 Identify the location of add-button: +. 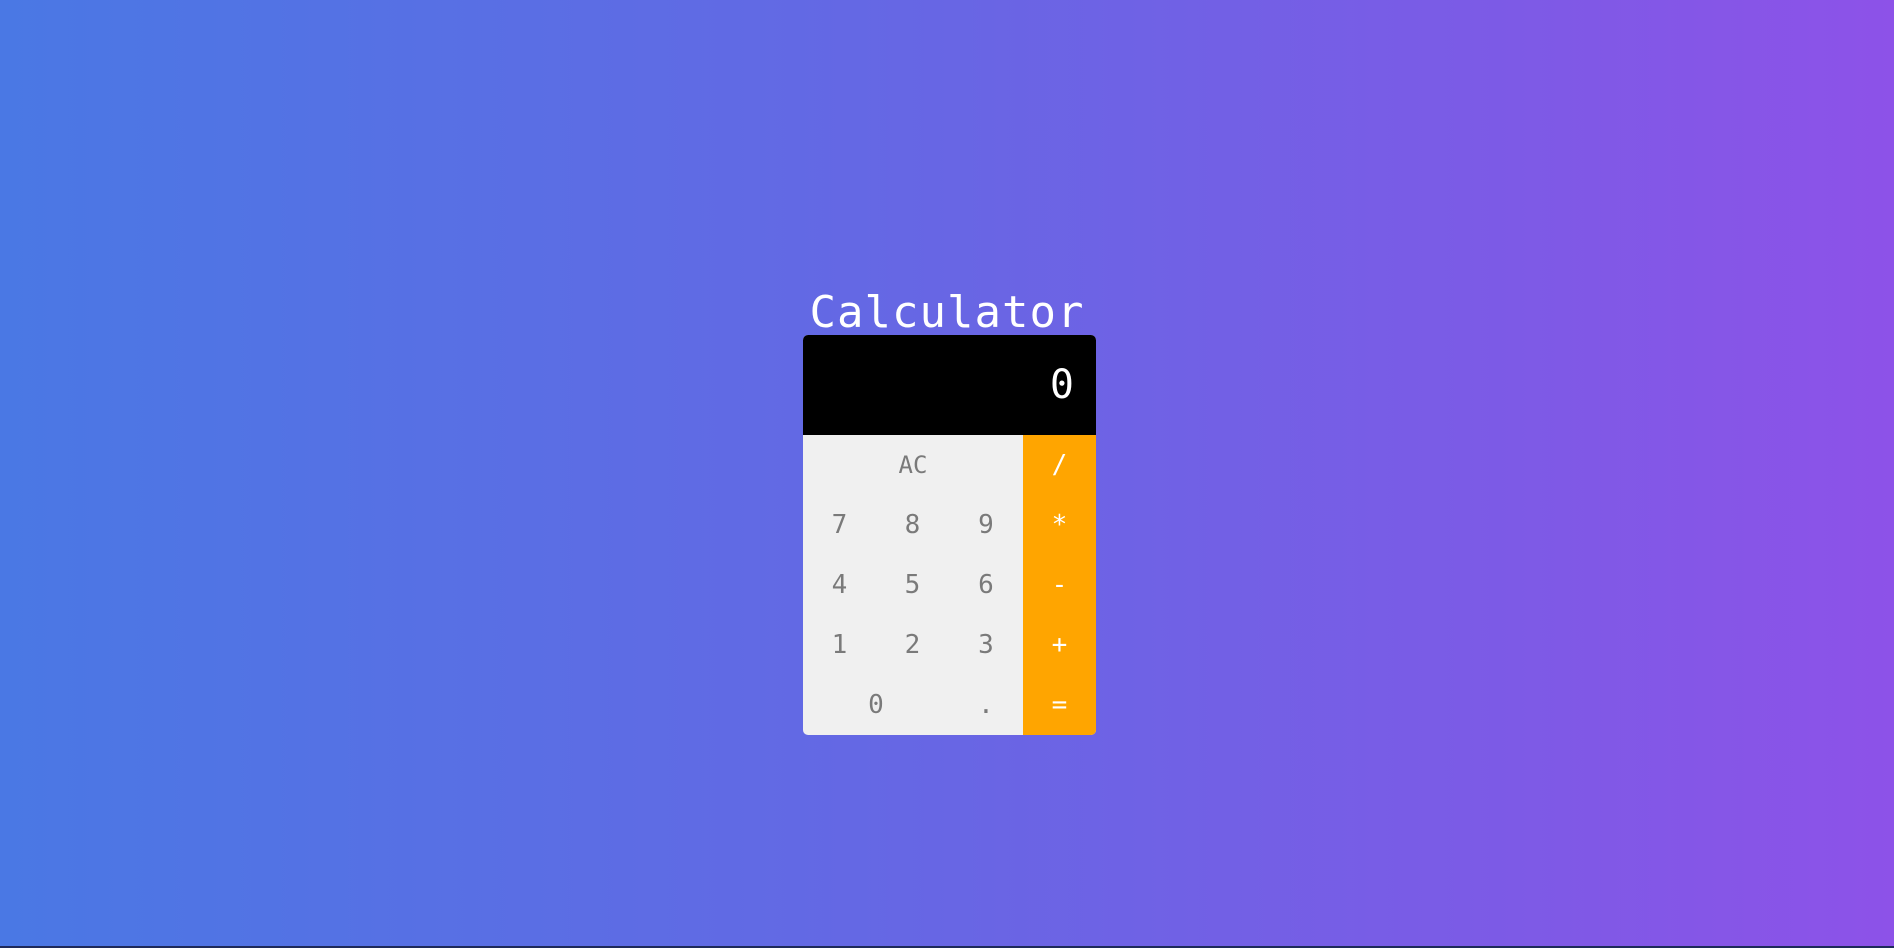
(1059, 645).